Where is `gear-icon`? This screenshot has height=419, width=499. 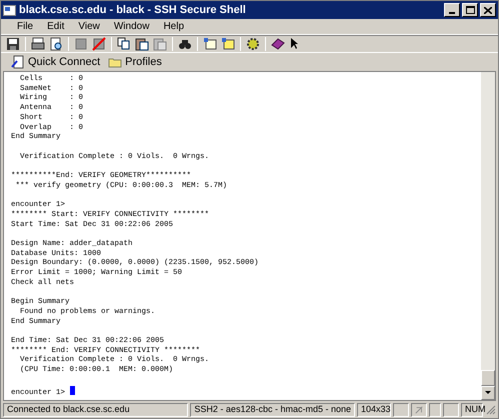
gear-icon is located at coordinates (253, 44).